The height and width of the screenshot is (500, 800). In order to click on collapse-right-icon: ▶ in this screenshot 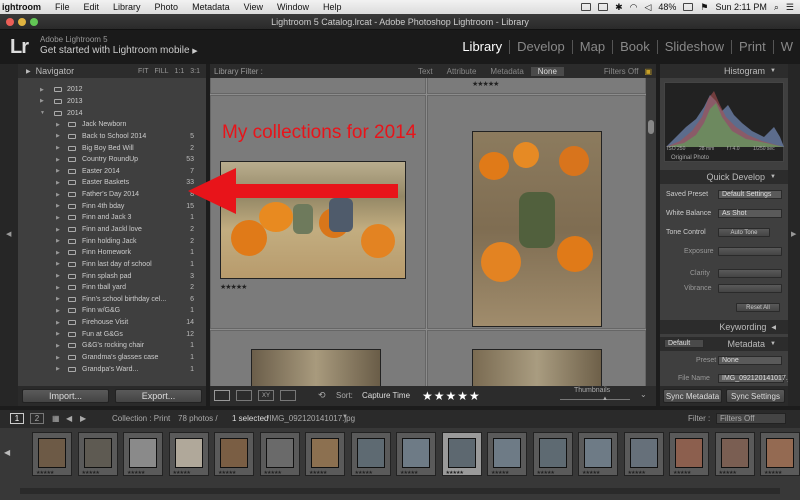, I will do `click(793, 234)`.